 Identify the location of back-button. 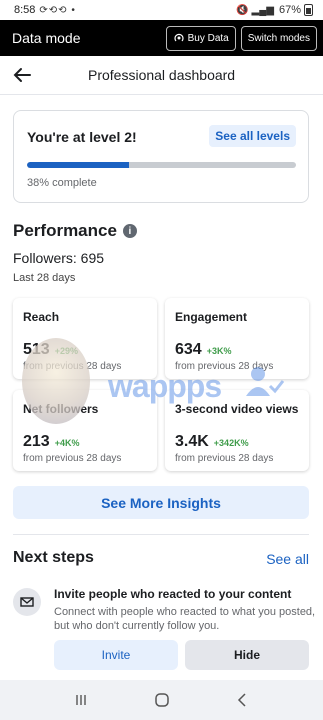
(22, 75).